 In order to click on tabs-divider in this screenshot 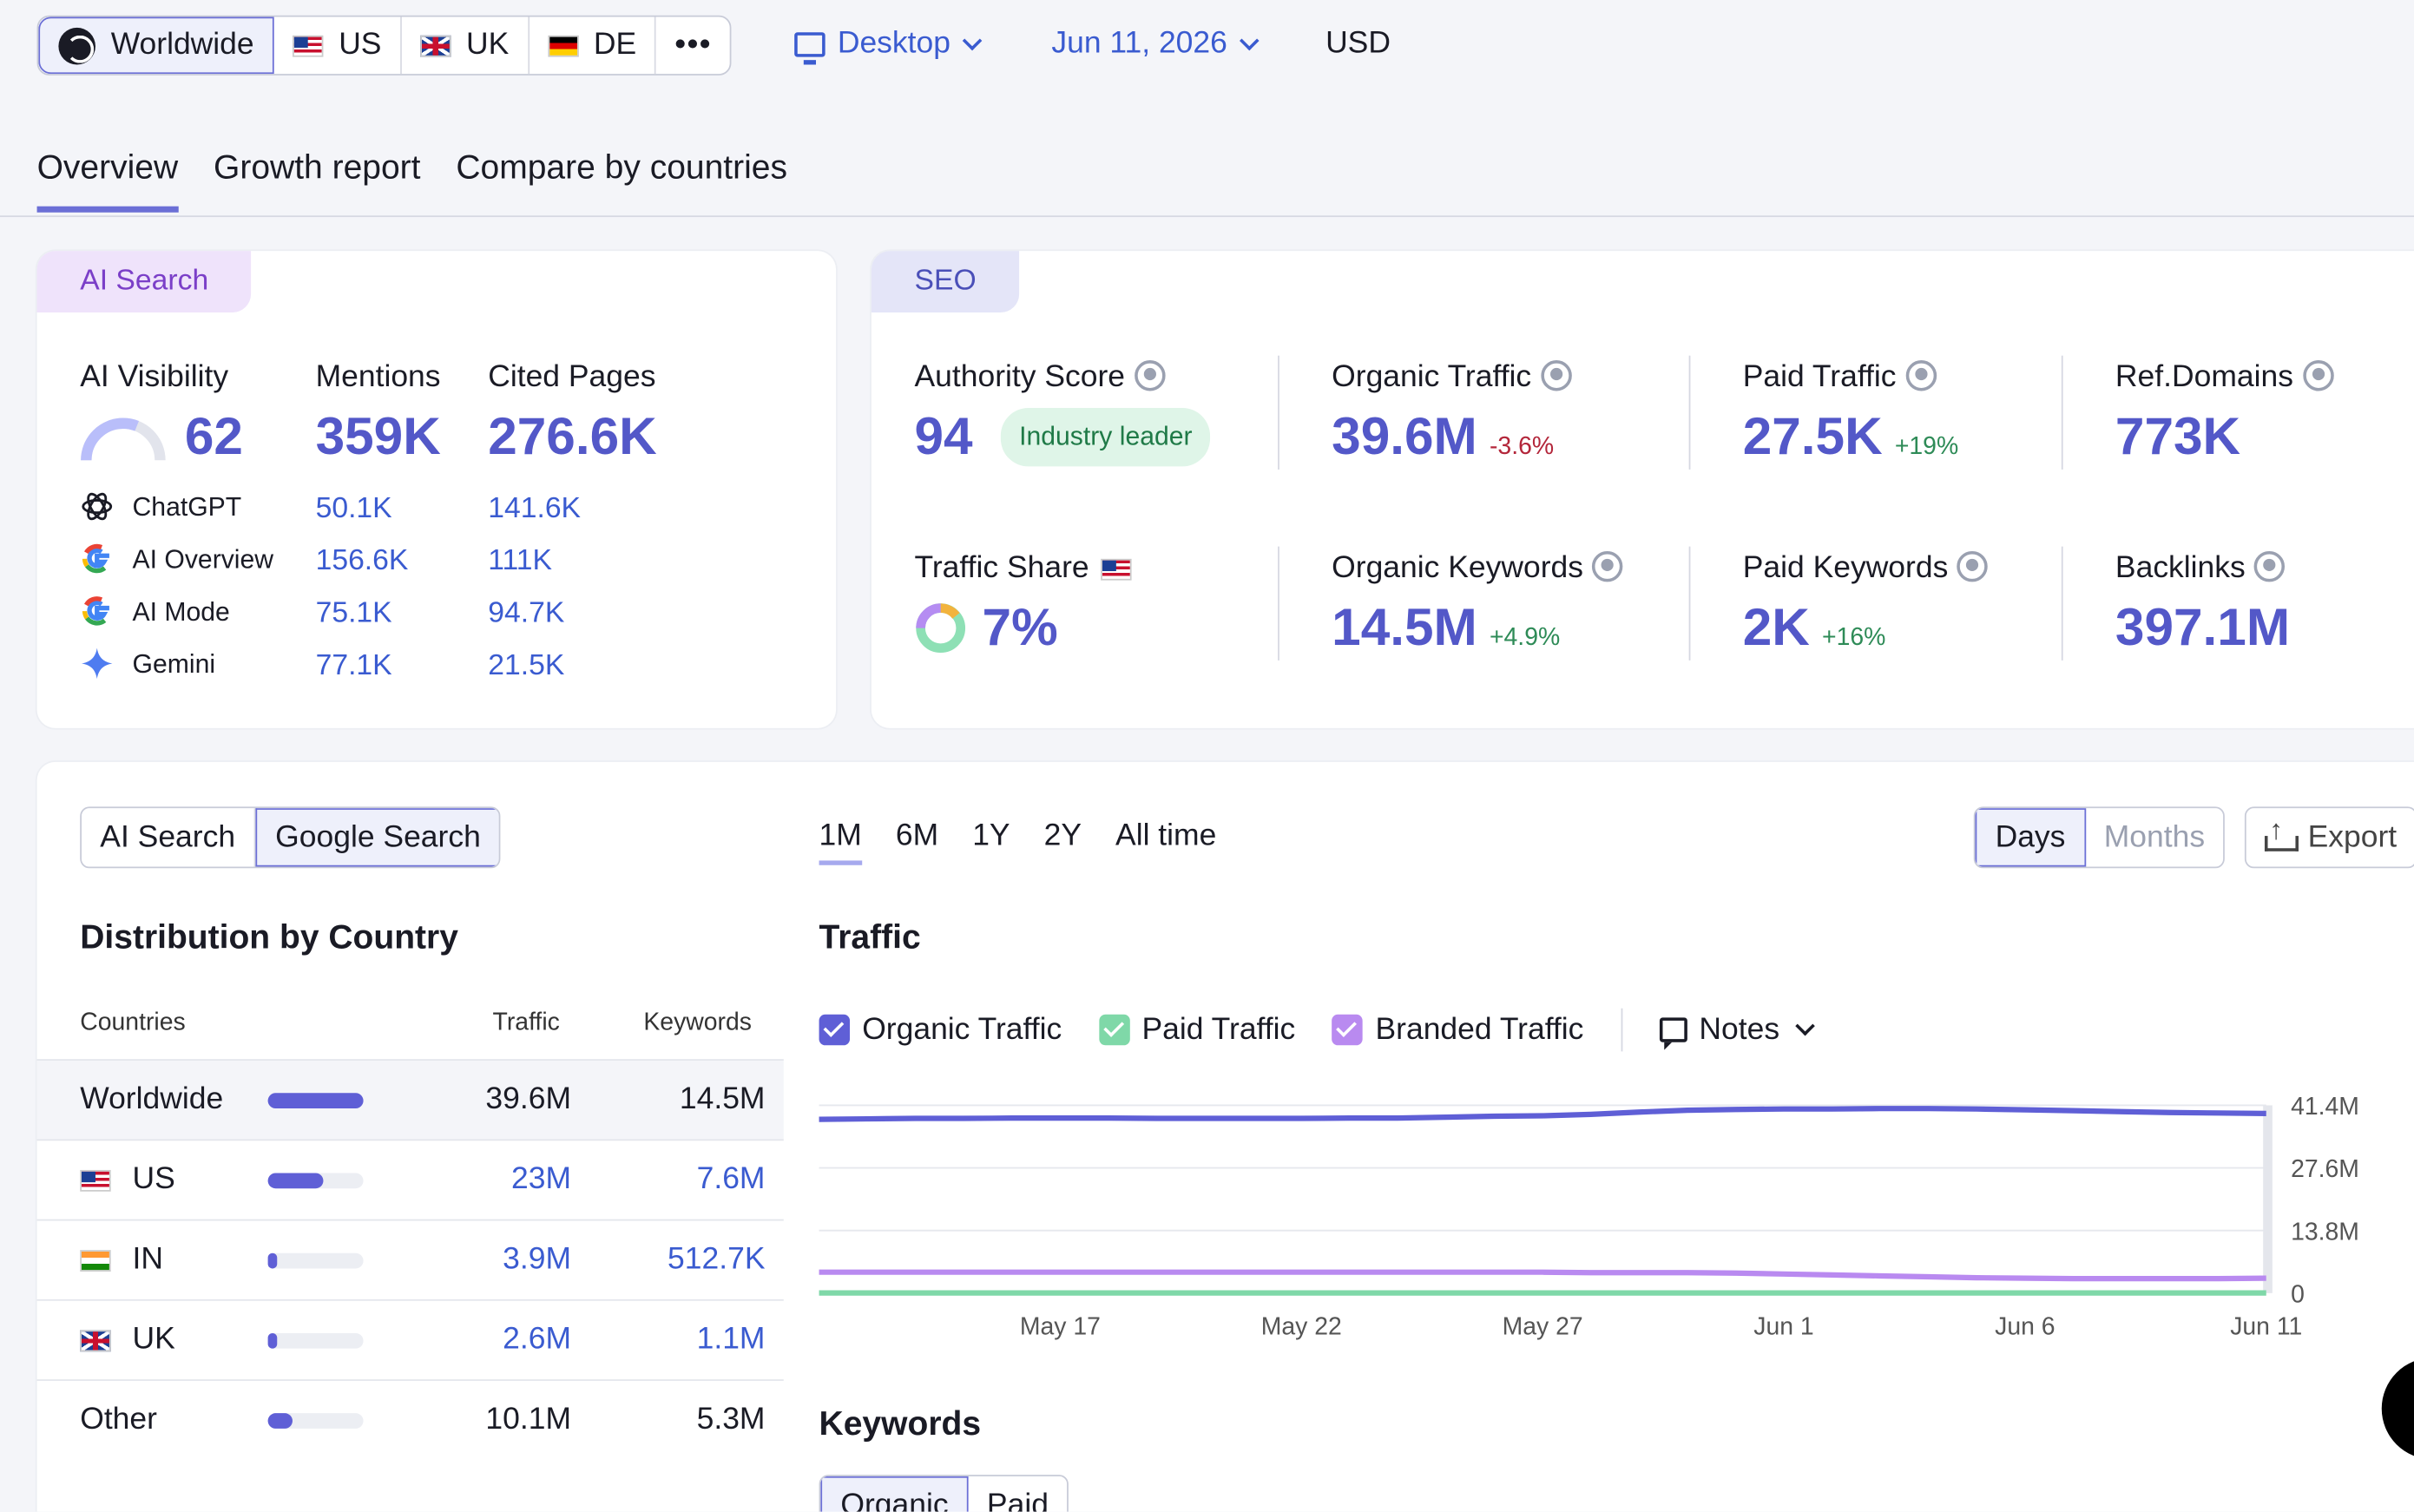, I will do `click(1207, 216)`.